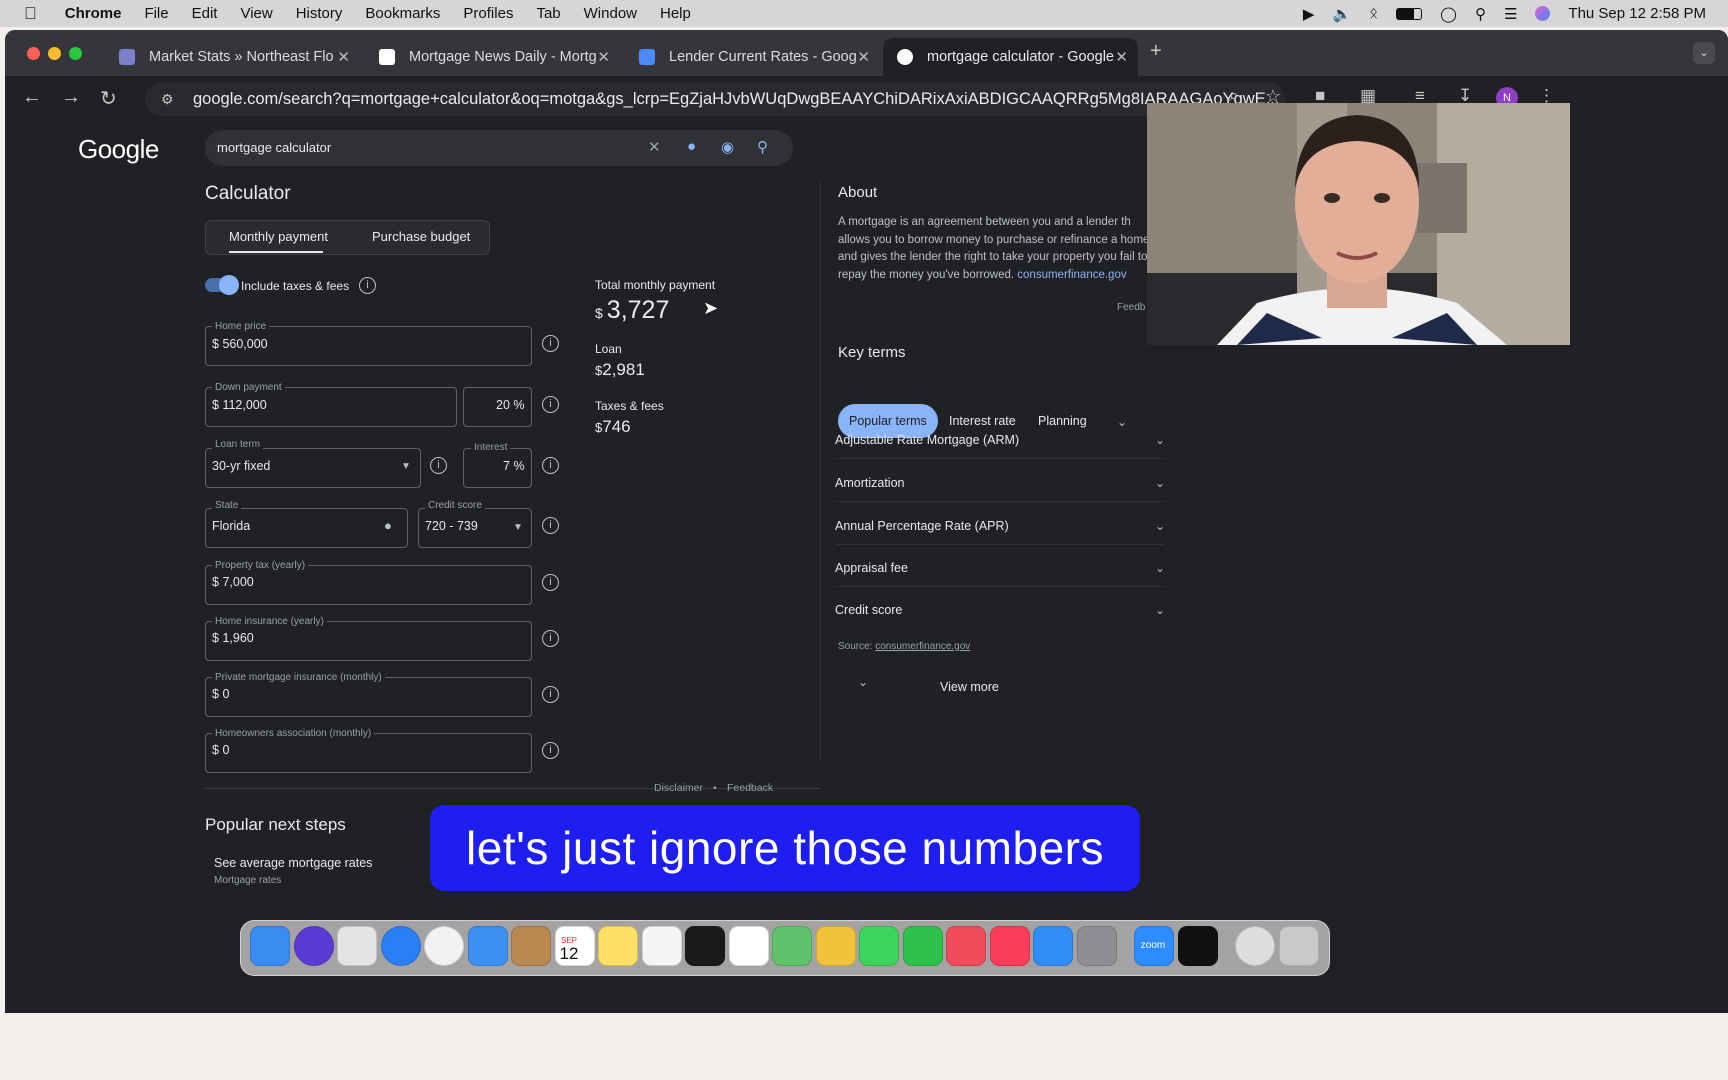  I want to click on calculator-feedback-link: Feedback, so click(750, 788).